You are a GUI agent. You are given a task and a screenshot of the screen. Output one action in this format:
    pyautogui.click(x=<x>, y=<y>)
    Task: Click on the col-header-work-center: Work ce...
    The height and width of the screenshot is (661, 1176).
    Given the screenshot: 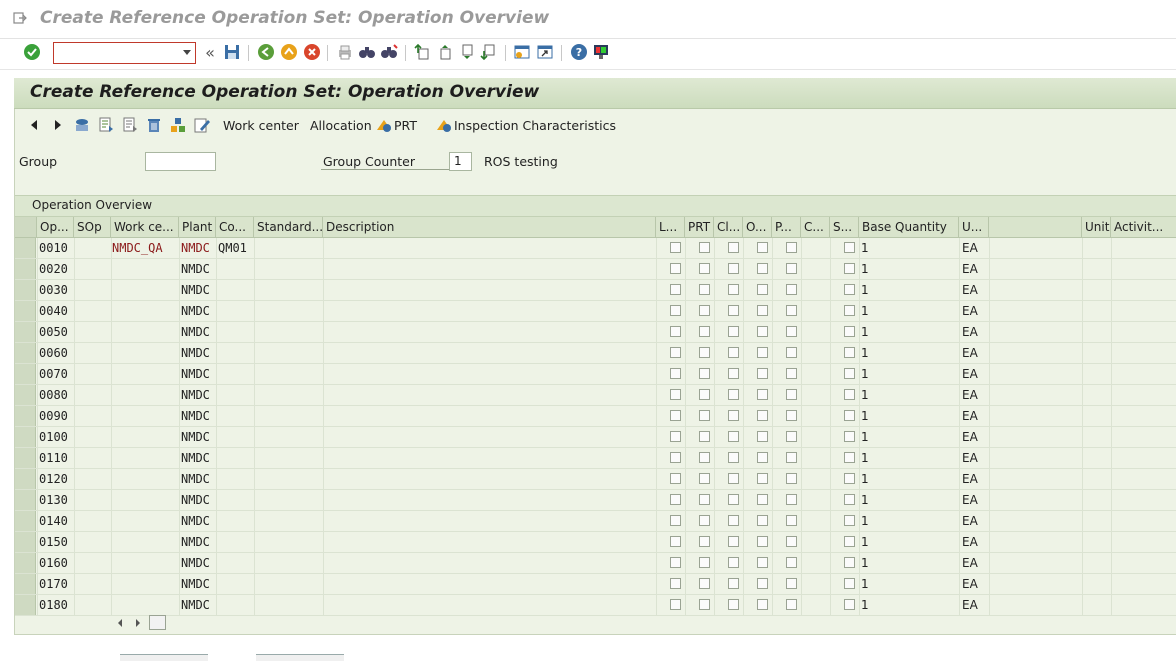 What is the action you would take?
    pyautogui.click(x=145, y=227)
    